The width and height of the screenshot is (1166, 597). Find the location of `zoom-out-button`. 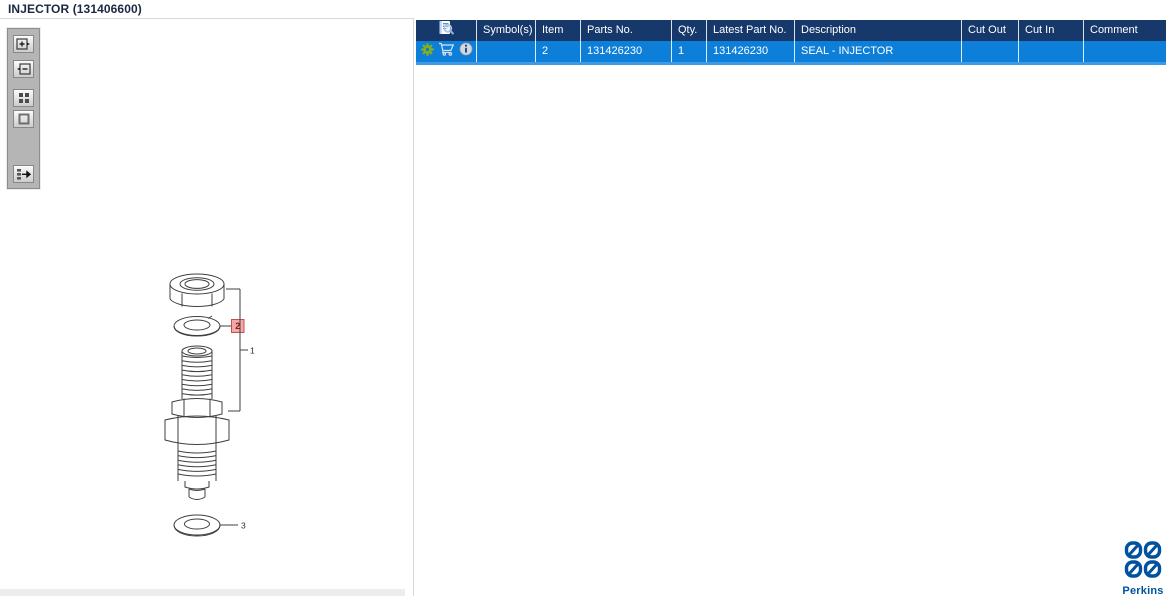

zoom-out-button is located at coordinates (23, 69).